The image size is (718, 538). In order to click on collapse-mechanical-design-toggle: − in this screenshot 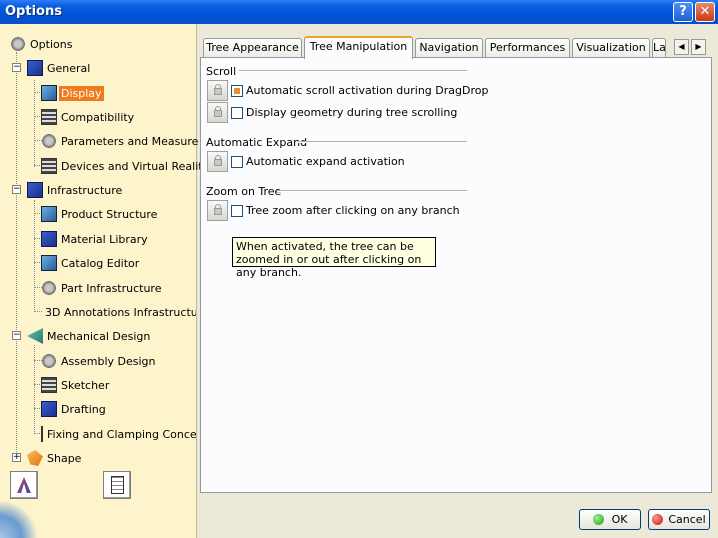, I will do `click(16, 335)`.